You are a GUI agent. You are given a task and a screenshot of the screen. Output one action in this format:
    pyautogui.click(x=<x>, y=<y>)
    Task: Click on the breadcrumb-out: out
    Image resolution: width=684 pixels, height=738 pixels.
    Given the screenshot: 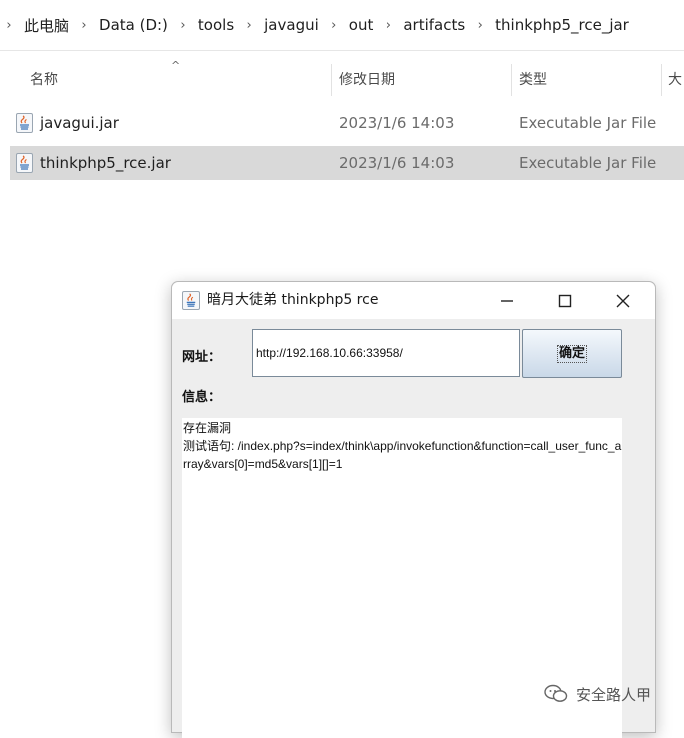 What is the action you would take?
    pyautogui.click(x=361, y=25)
    